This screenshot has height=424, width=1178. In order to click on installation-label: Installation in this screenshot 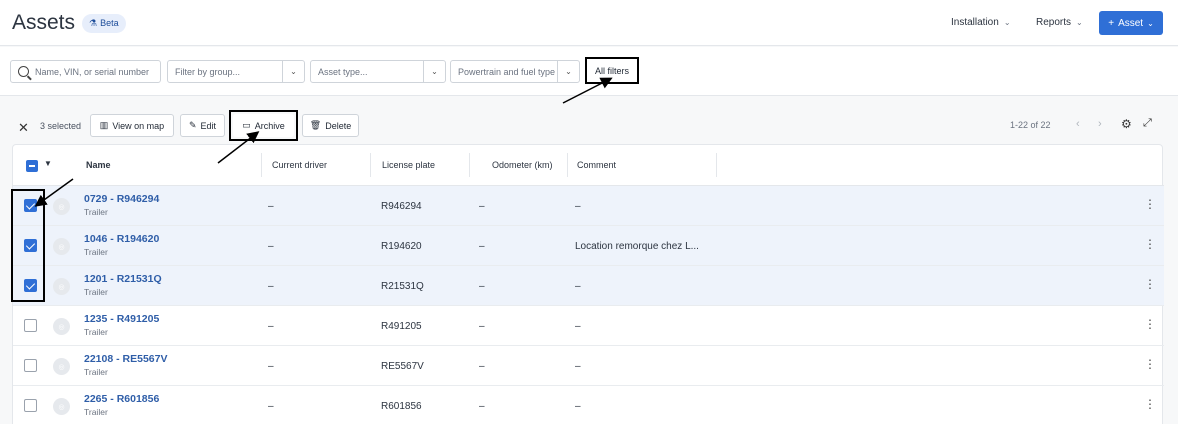, I will do `click(975, 22)`.